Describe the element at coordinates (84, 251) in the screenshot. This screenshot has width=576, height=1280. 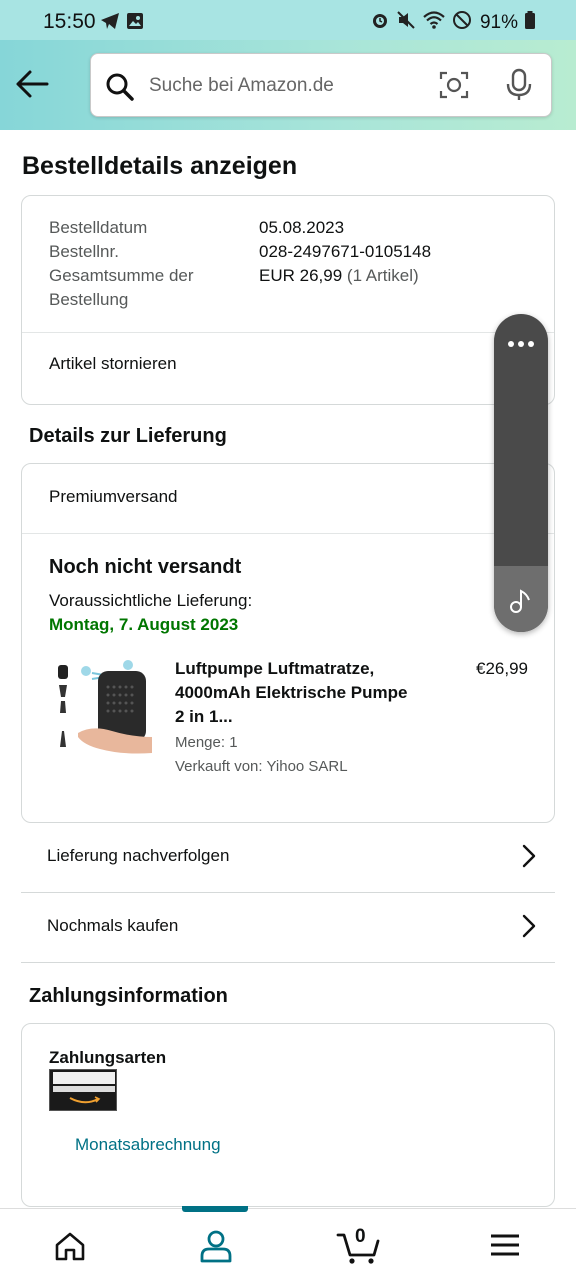
I see `order-number-label: Bestellnr.` at that location.